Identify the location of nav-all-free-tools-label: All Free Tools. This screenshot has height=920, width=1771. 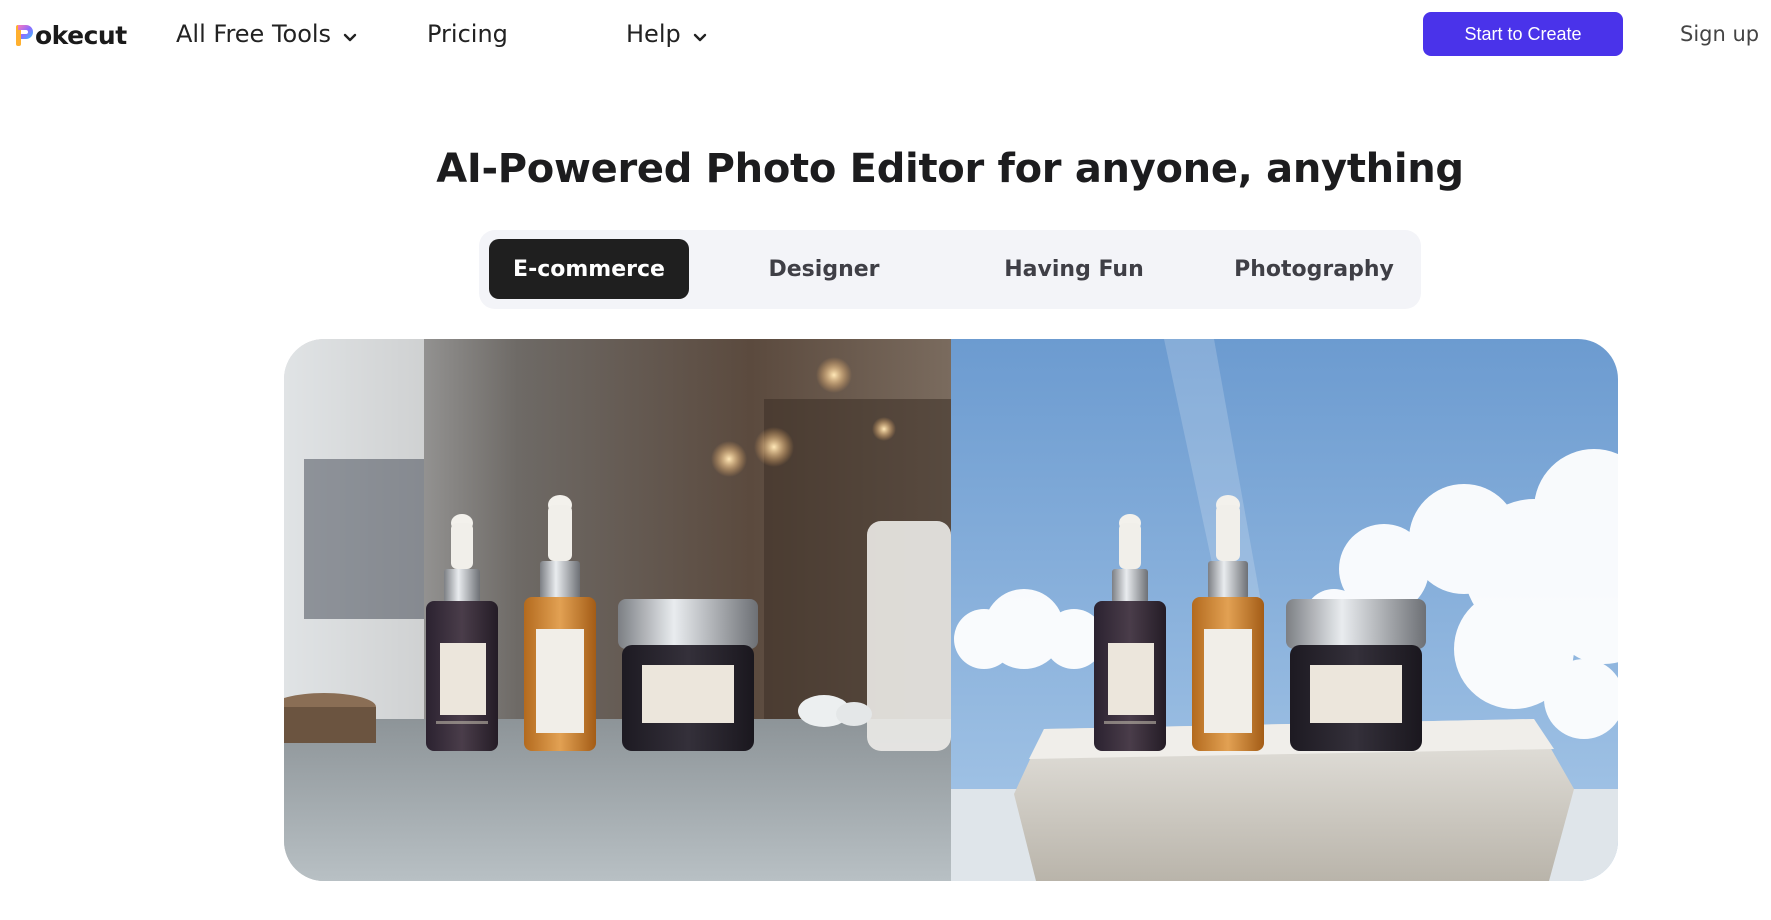
(254, 34).